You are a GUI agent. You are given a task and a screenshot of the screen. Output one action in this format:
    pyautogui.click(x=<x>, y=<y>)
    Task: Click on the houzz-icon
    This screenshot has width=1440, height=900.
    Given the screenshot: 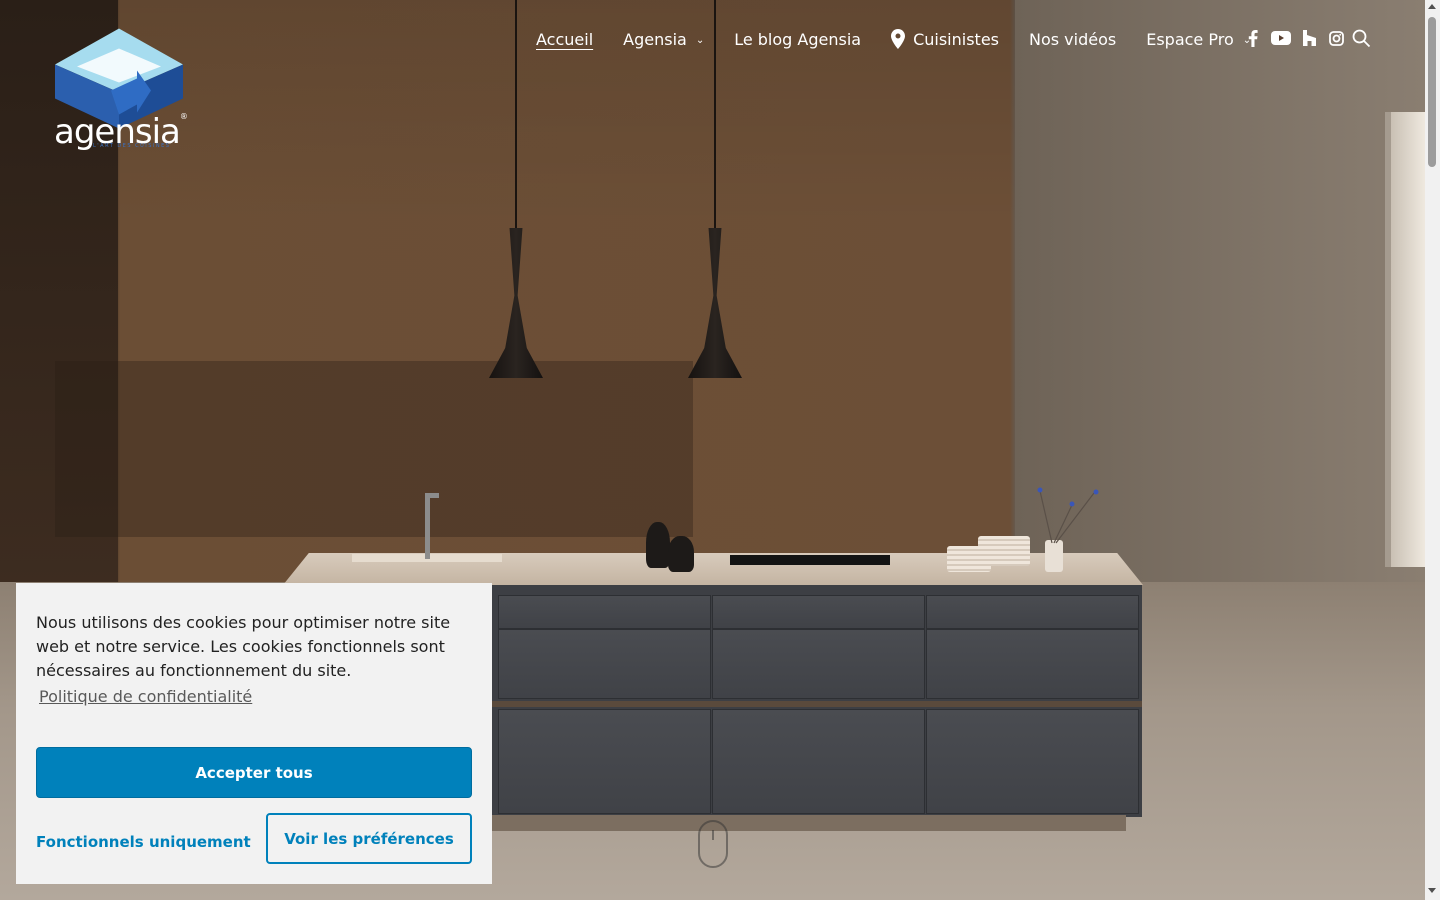 What is the action you would take?
    pyautogui.click(x=1309, y=38)
    